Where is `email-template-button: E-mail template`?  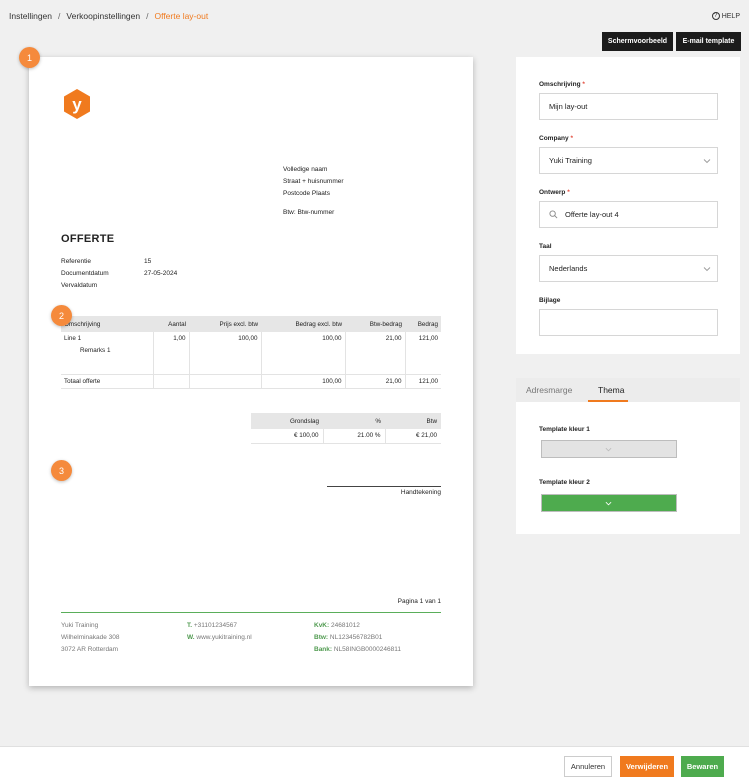
email-template-button: E-mail template is located at coordinates (708, 41).